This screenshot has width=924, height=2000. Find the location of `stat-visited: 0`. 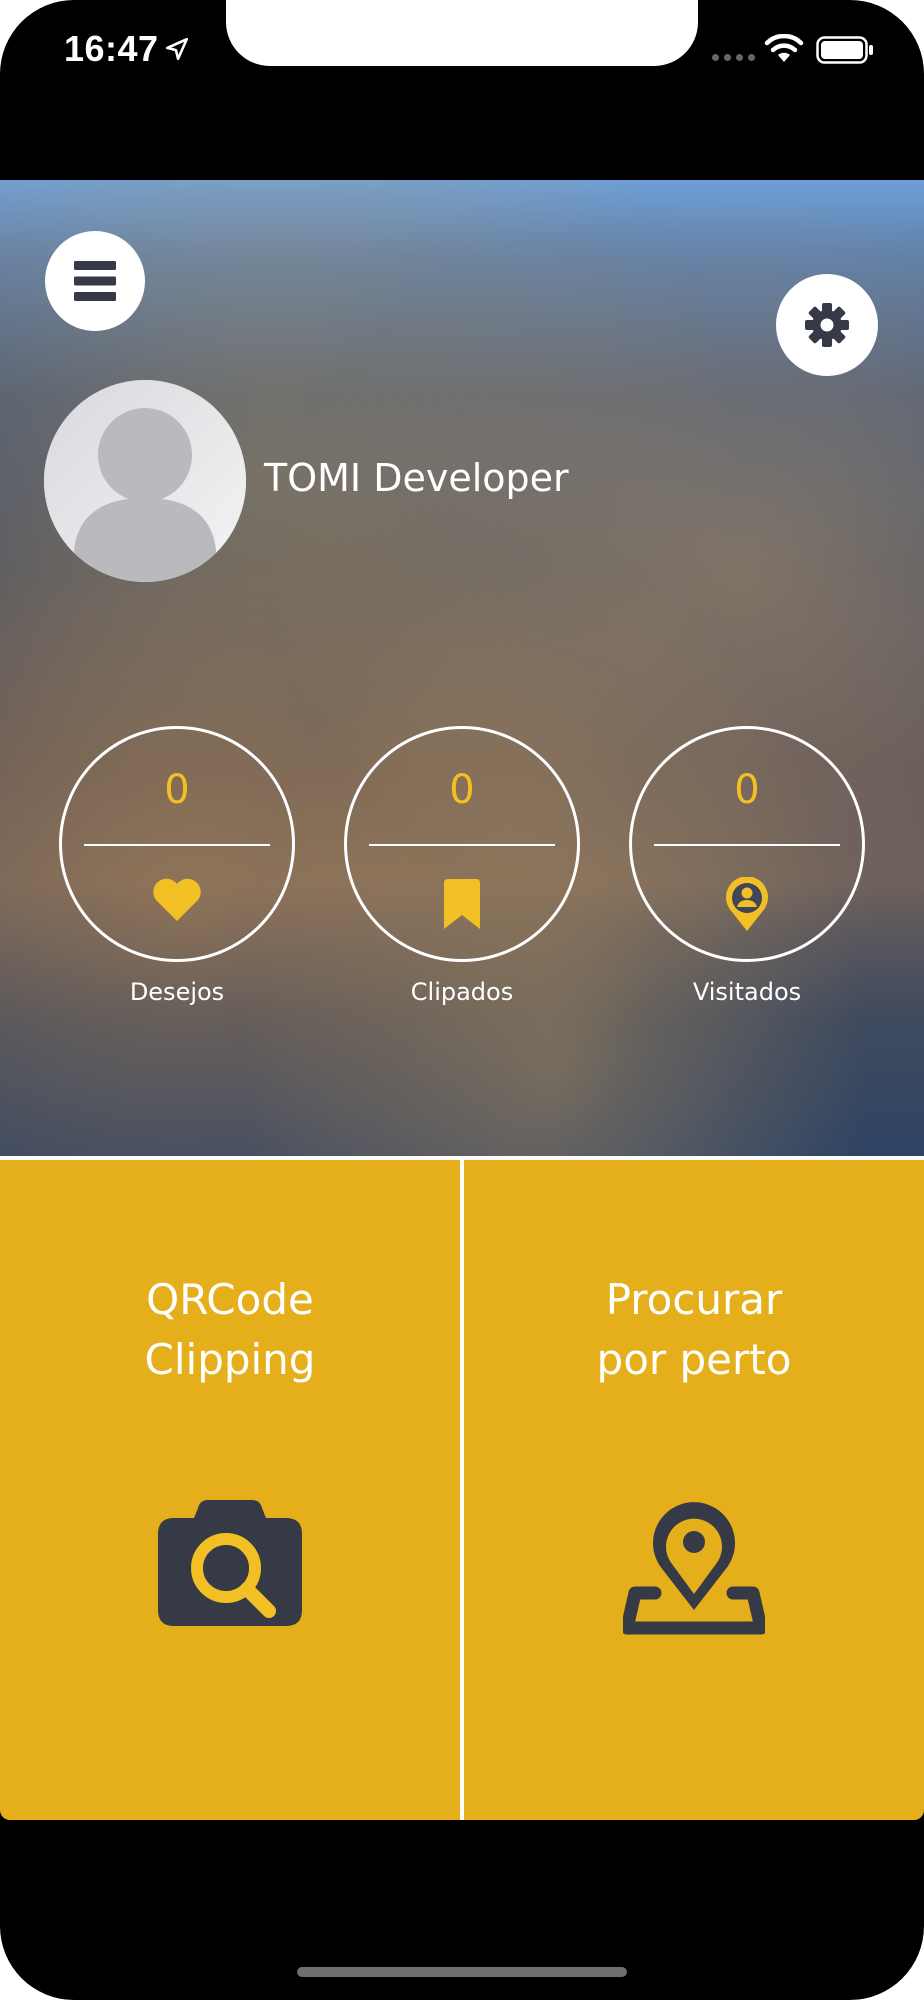

stat-visited: 0 is located at coordinates (747, 844).